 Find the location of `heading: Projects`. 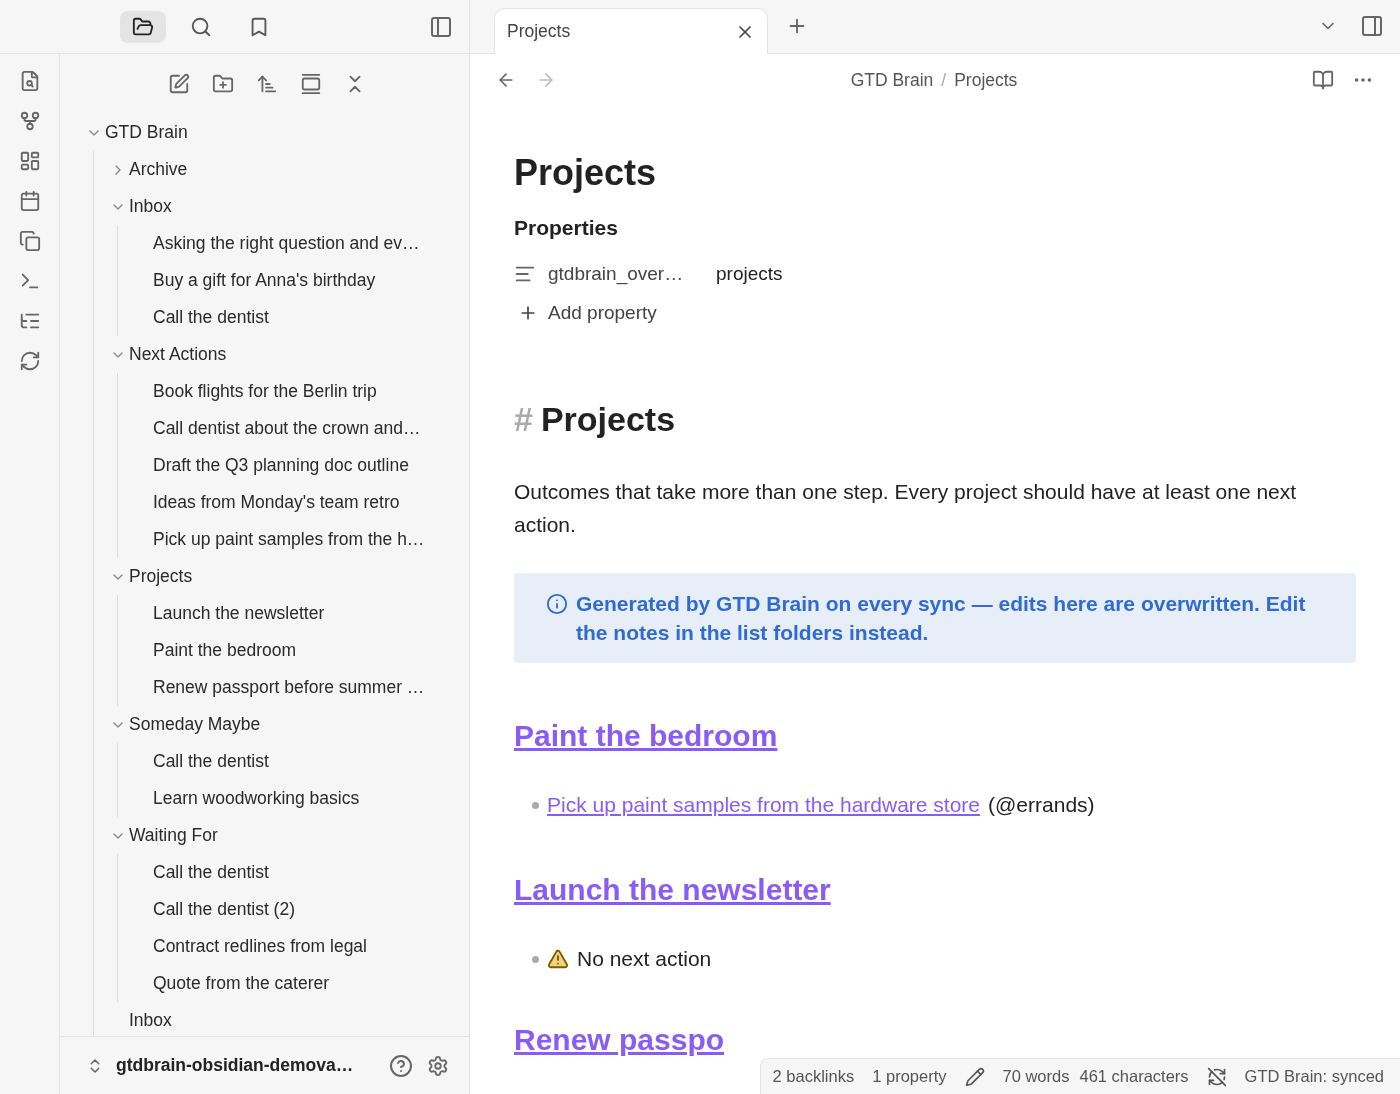

heading: Projects is located at coordinates (608, 419).